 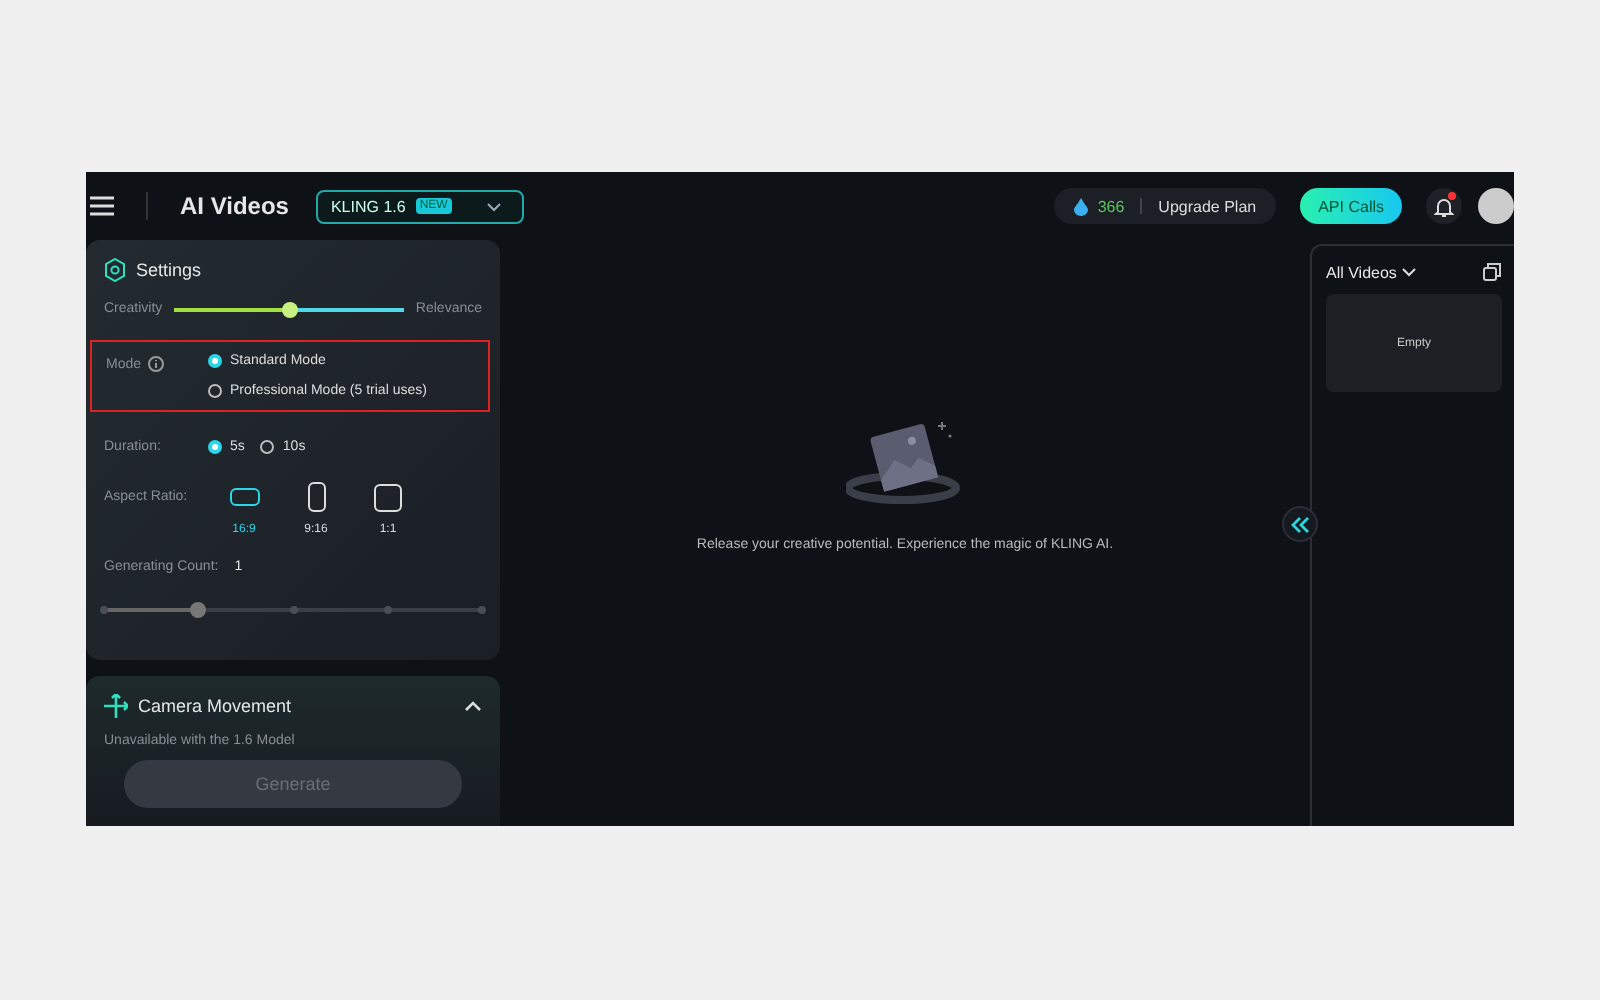 I want to click on avatar, so click(x=1496, y=206).